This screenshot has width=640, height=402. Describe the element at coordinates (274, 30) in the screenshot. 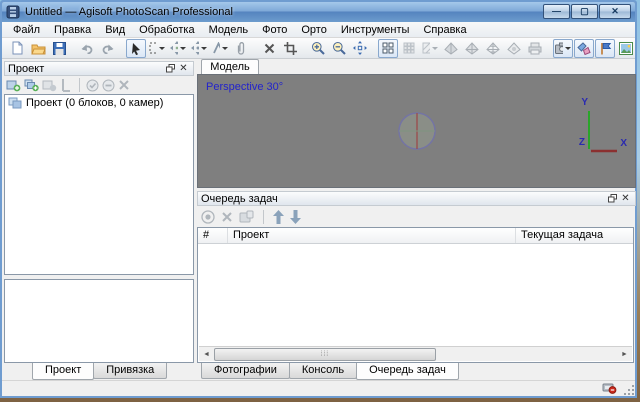

I see `menu-photo: Фото` at that location.